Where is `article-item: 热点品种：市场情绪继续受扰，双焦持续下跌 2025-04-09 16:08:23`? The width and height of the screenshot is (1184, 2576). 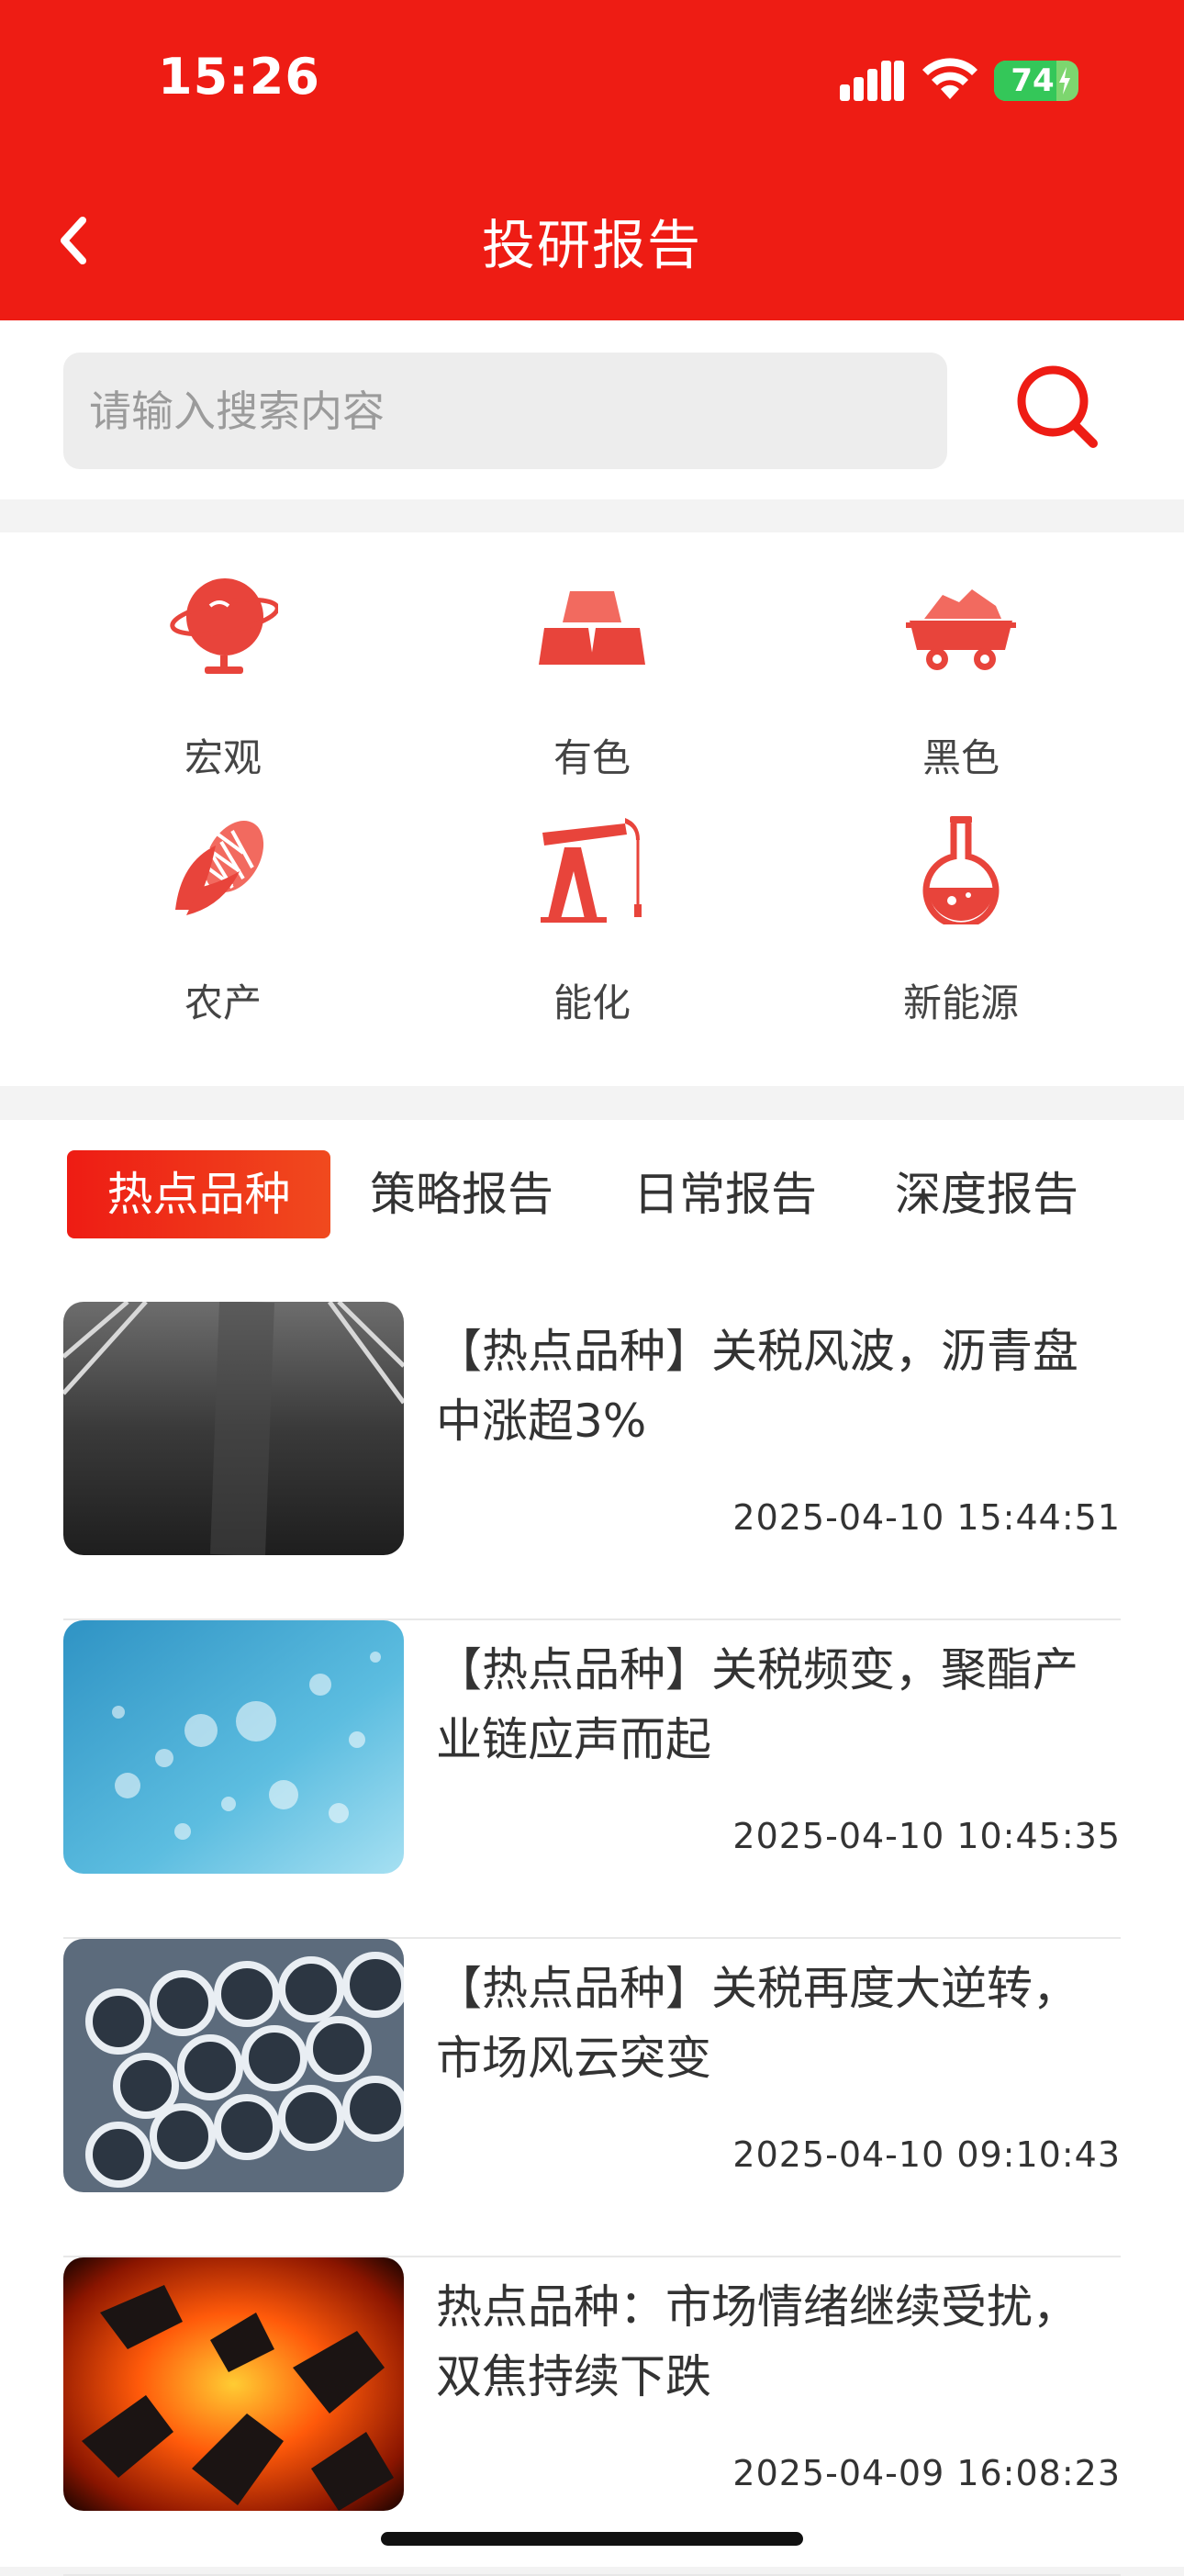
article-item: 热点品种：市场情绪继续受扰，双焦持续下跌 2025-04-09 16:08:23 is located at coordinates (592, 2416).